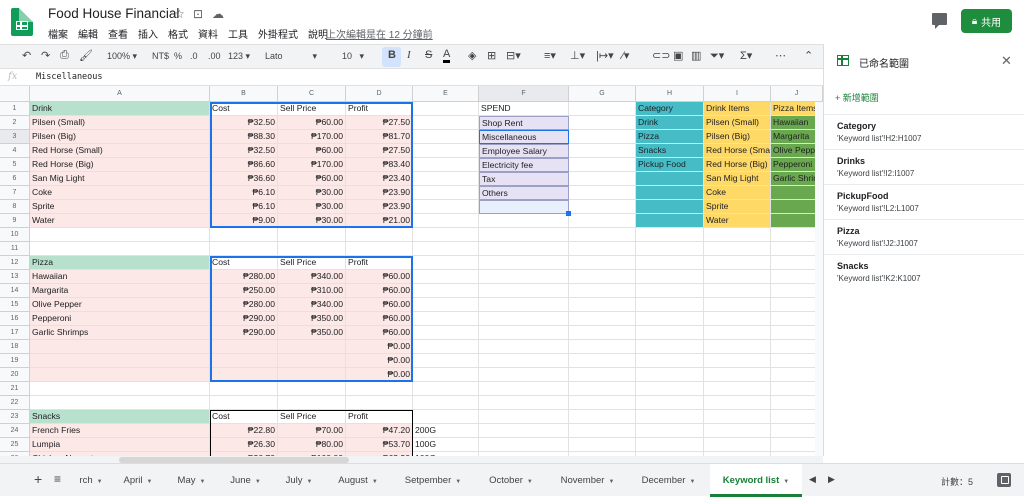 The height and width of the screenshot is (497, 1024). Describe the element at coordinates (524, 193) in the screenshot. I see `cell-f7: Others` at that location.